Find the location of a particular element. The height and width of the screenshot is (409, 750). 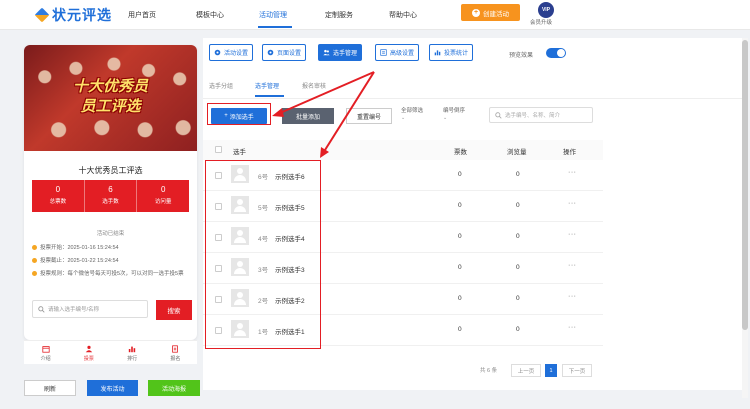

preview-search-button: 搜索 is located at coordinates (174, 310).